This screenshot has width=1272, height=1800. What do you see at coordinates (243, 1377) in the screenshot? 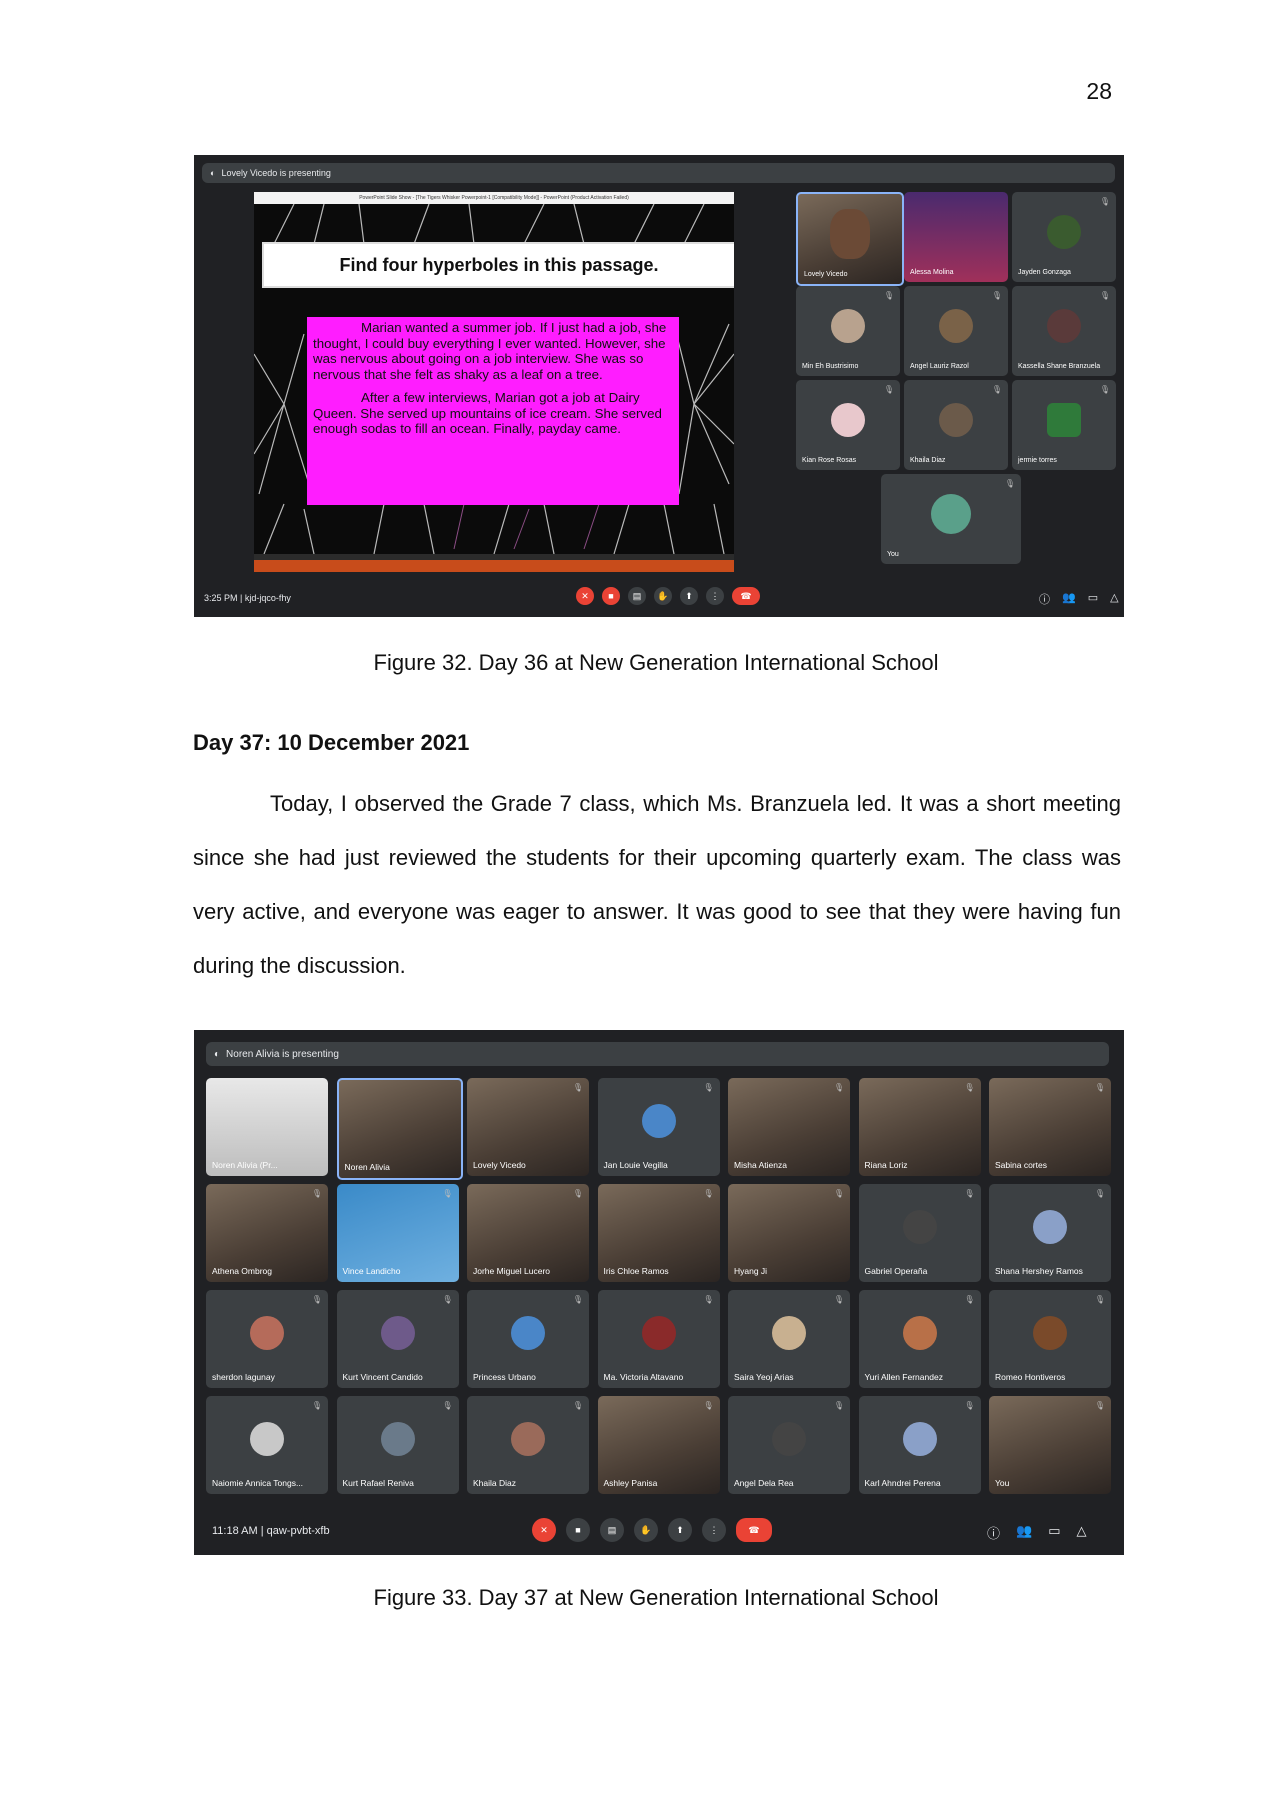
I see `participant-name: sherdon lagunay` at bounding box center [243, 1377].